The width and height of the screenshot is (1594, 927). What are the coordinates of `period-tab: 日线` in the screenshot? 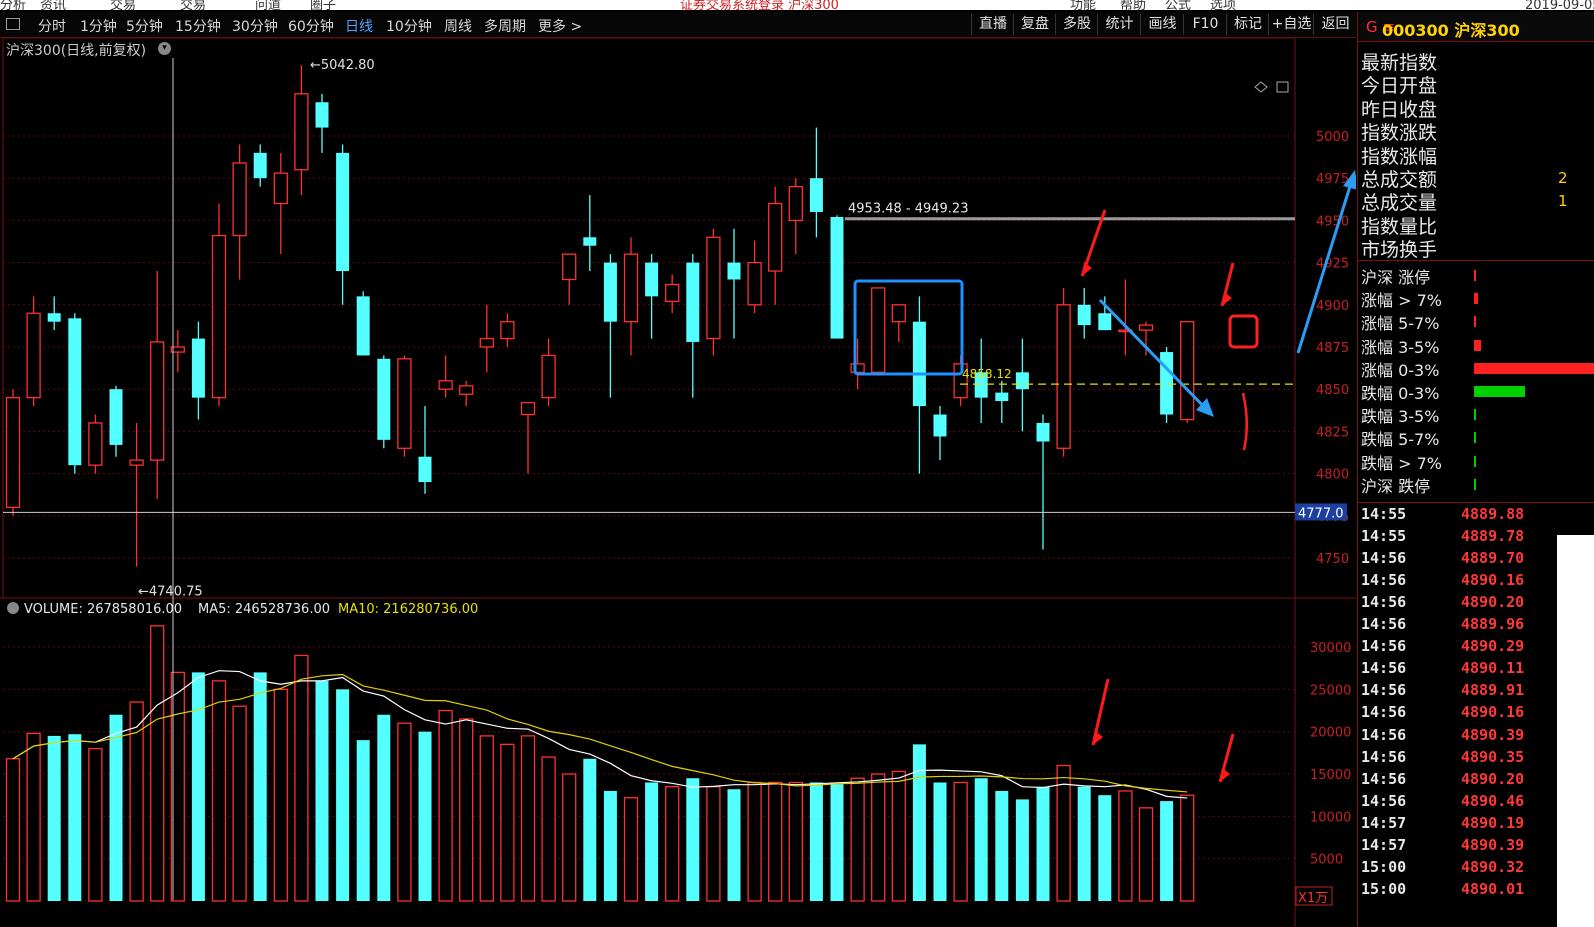 It's located at (359, 26).